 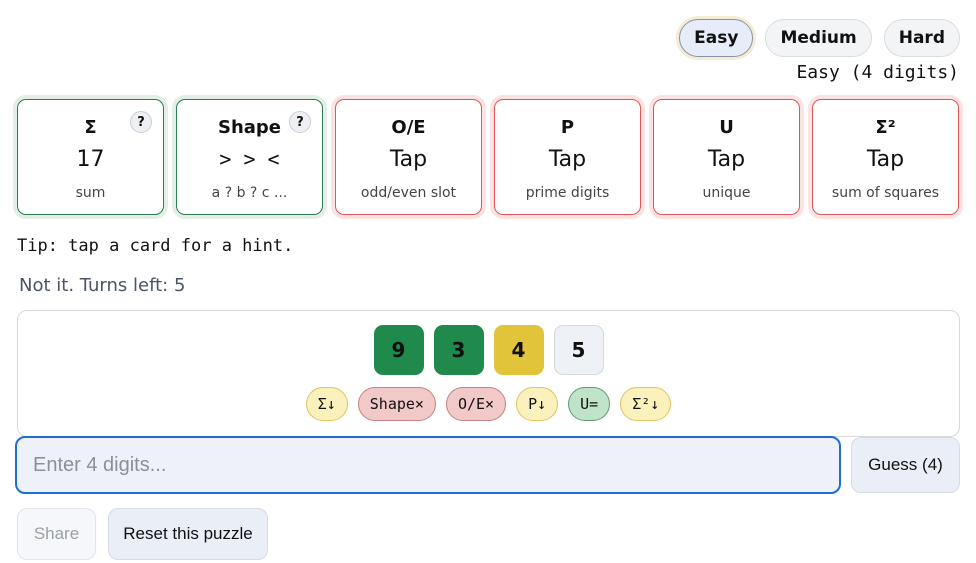 I want to click on card-title: U, so click(x=726, y=127).